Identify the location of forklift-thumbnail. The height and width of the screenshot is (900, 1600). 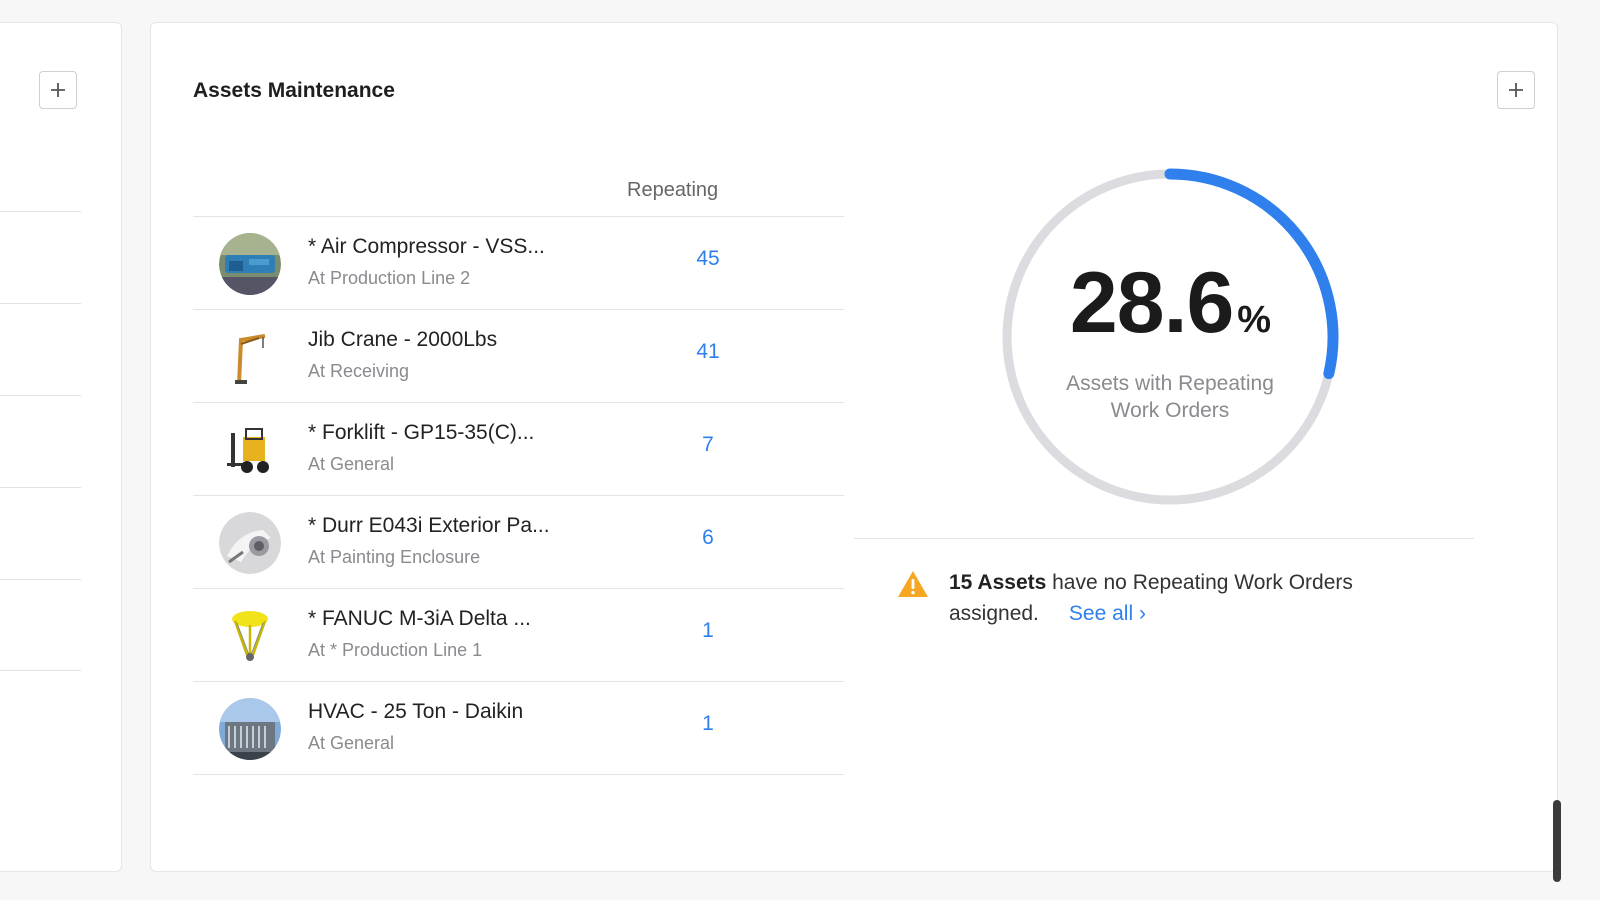
(250, 450).